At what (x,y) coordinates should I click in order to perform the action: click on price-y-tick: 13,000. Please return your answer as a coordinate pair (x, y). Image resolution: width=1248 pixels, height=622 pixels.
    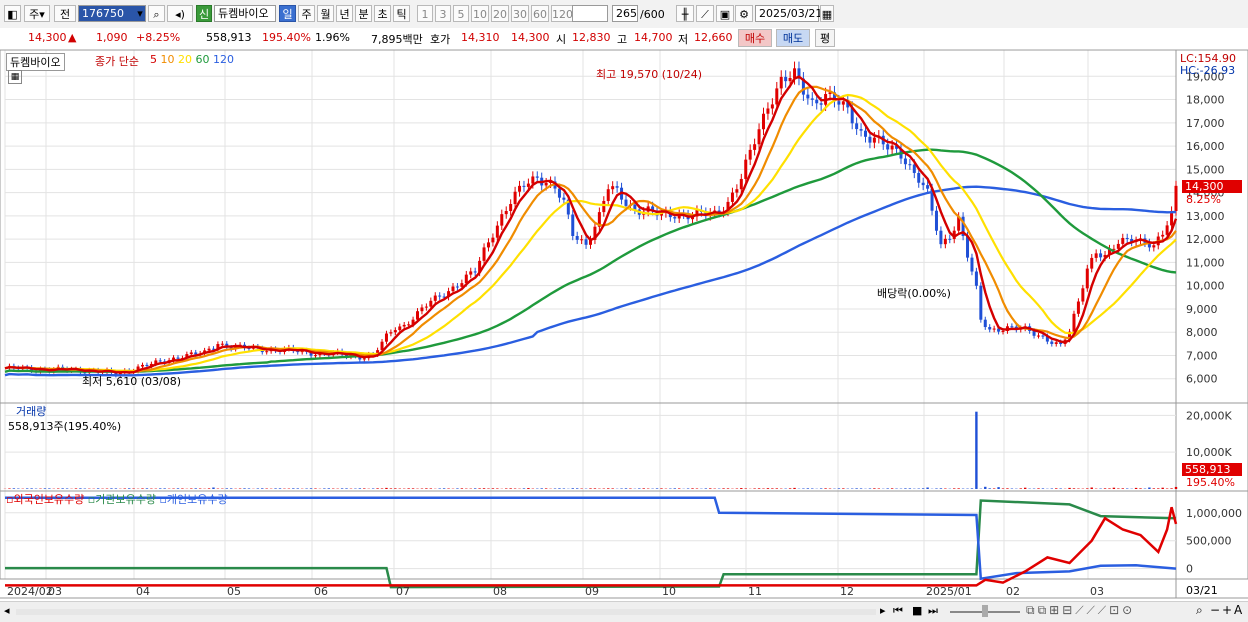
    Looking at the image, I should click on (1205, 216).